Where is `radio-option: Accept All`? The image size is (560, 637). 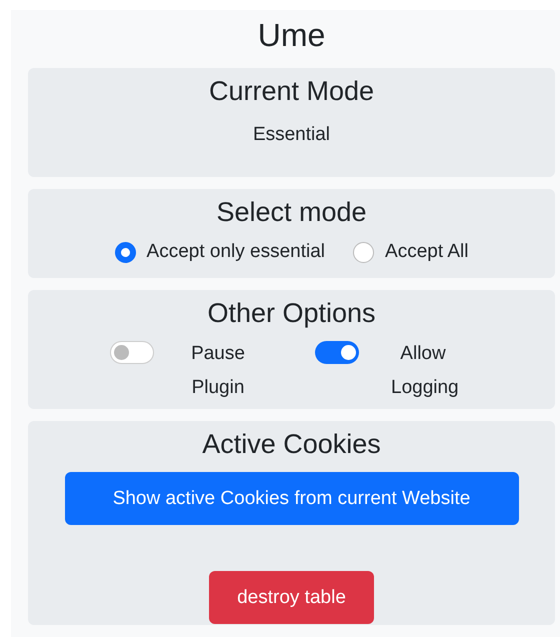 radio-option: Accept All is located at coordinates (410, 252).